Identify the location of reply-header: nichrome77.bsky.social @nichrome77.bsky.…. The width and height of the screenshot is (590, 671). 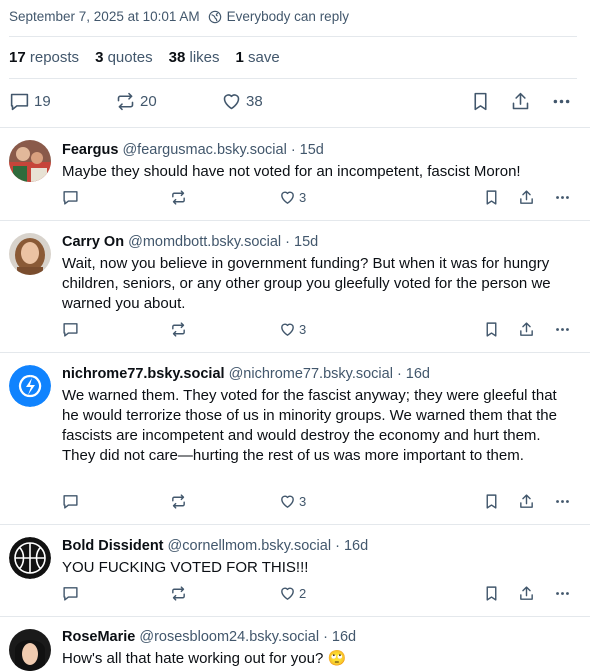
(246, 374).